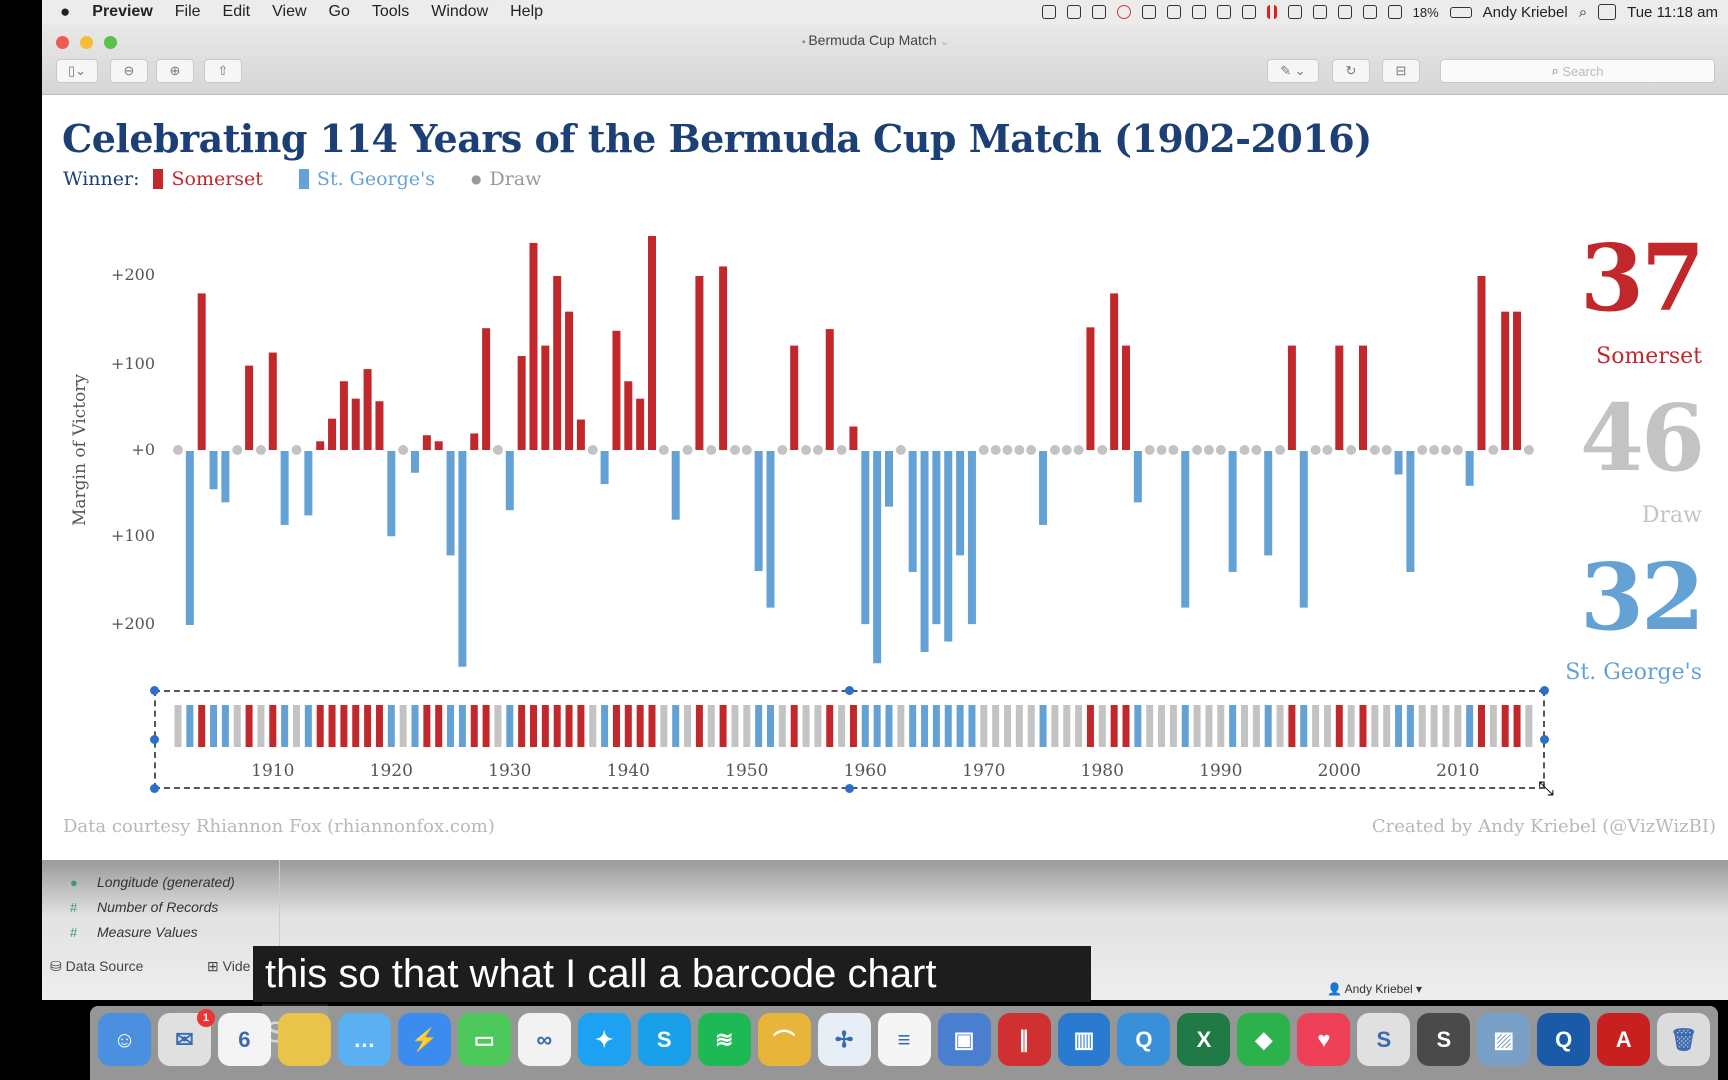  Describe the element at coordinates (1084, 1039) in the screenshot. I see `trello-icon: ▥` at that location.